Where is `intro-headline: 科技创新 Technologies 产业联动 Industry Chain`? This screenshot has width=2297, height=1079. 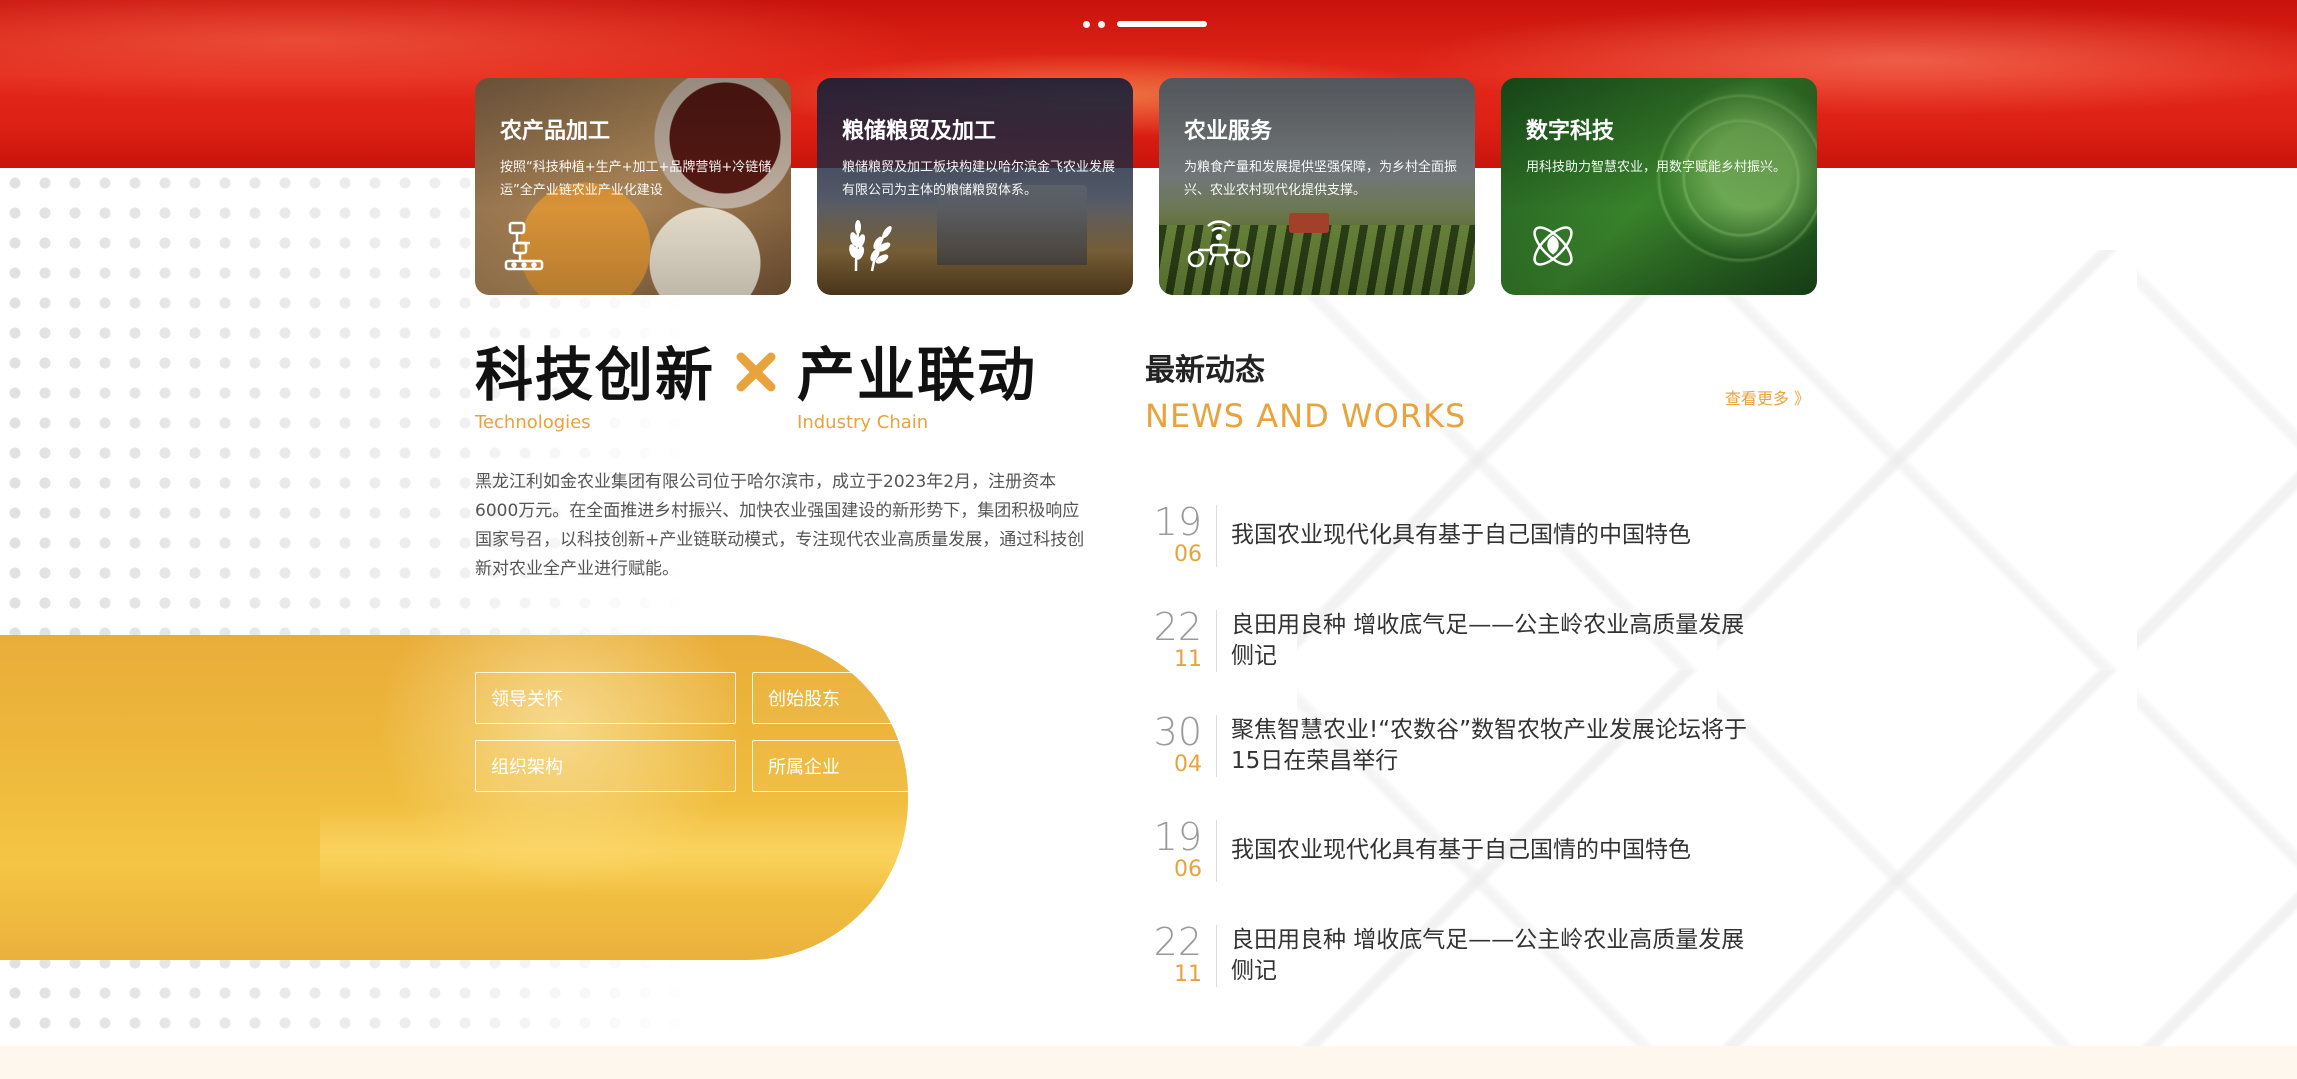 intro-headline: 科技创新 Technologies 产业联动 Industry Chain is located at coordinates (785, 386).